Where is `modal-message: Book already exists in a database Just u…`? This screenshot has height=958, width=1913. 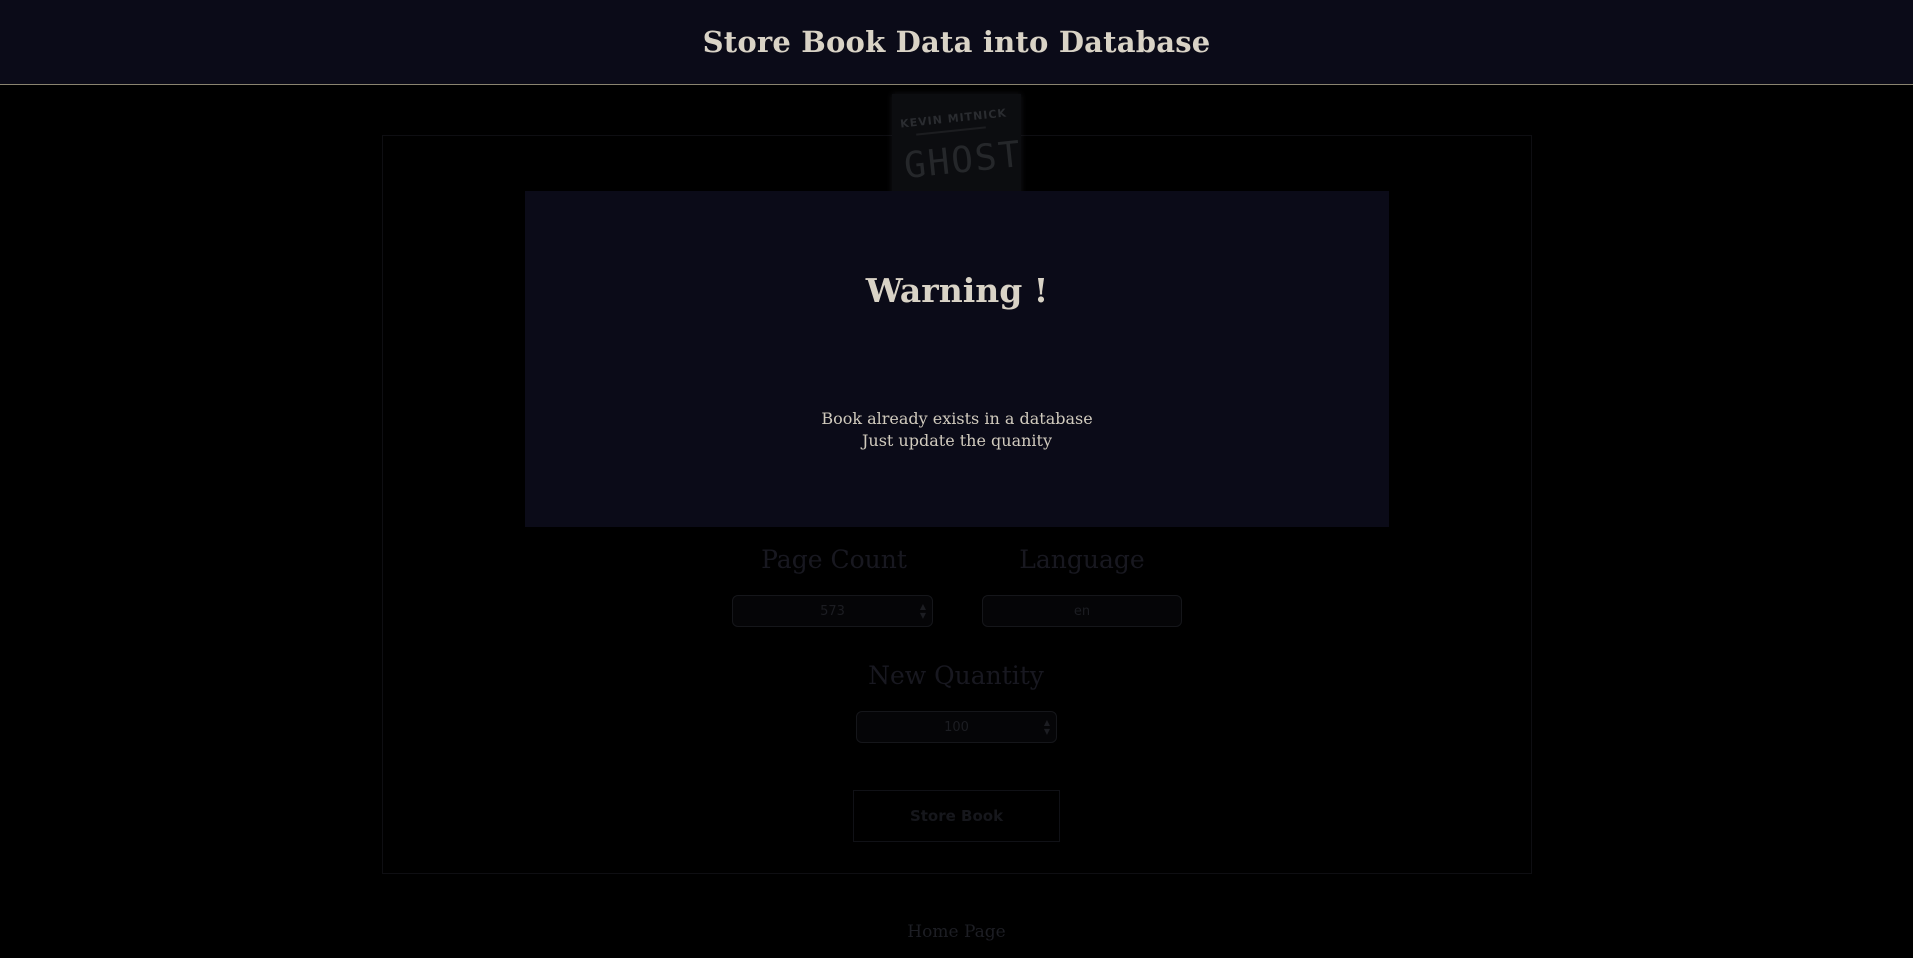 modal-message: Book already exists in a database Just u… is located at coordinates (957, 430).